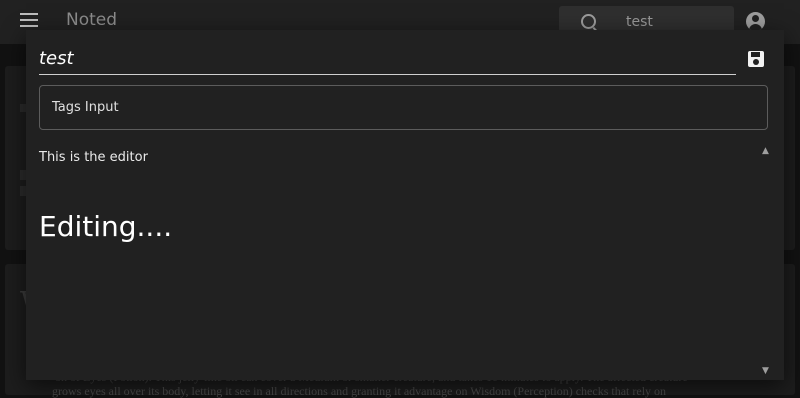 This screenshot has width=800, height=398. I want to click on editor-text: This is the editor, so click(93, 157).